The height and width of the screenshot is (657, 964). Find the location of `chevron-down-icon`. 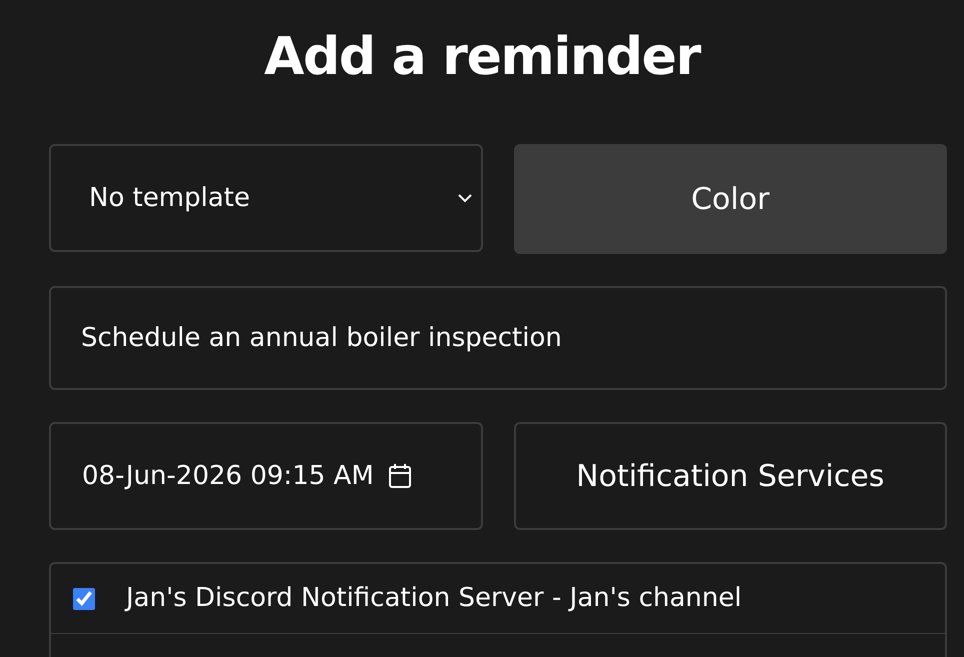

chevron-down-icon is located at coordinates (464, 198).